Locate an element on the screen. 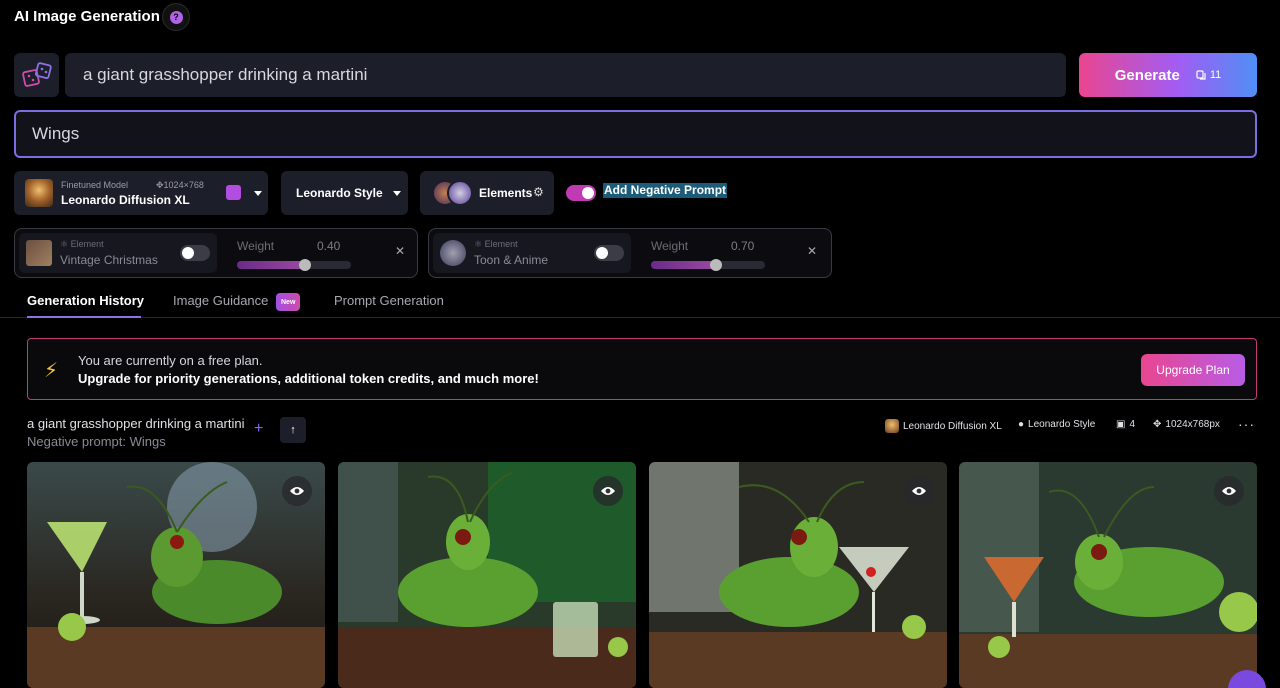 The image size is (1280, 688). tab-prompt-generation: Prompt Generation is located at coordinates (389, 300).